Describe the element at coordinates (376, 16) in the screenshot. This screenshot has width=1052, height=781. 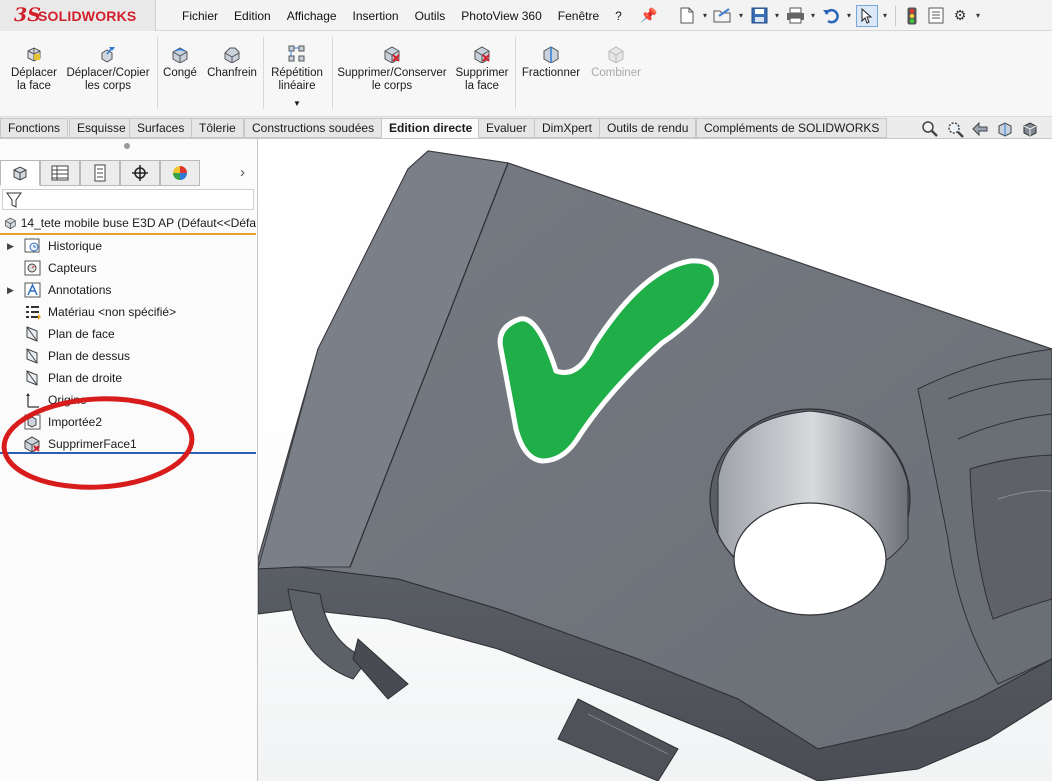
I see `menu-insertion: Insertion` at that location.